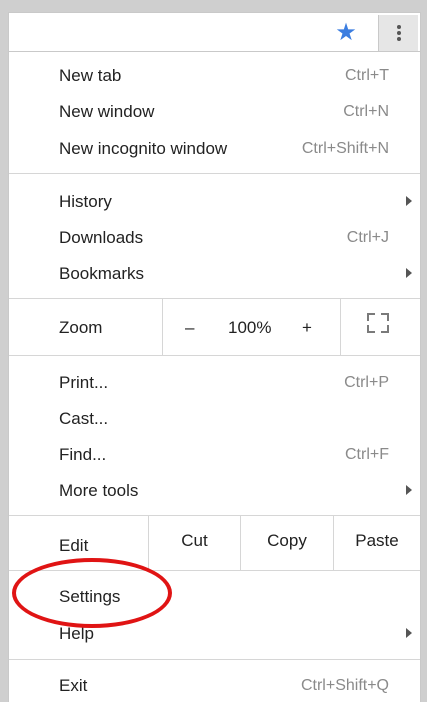 The image size is (427, 704). Describe the element at coordinates (367, 237) in the screenshot. I see `menu-item-shortcut: Ctrl+J` at that location.